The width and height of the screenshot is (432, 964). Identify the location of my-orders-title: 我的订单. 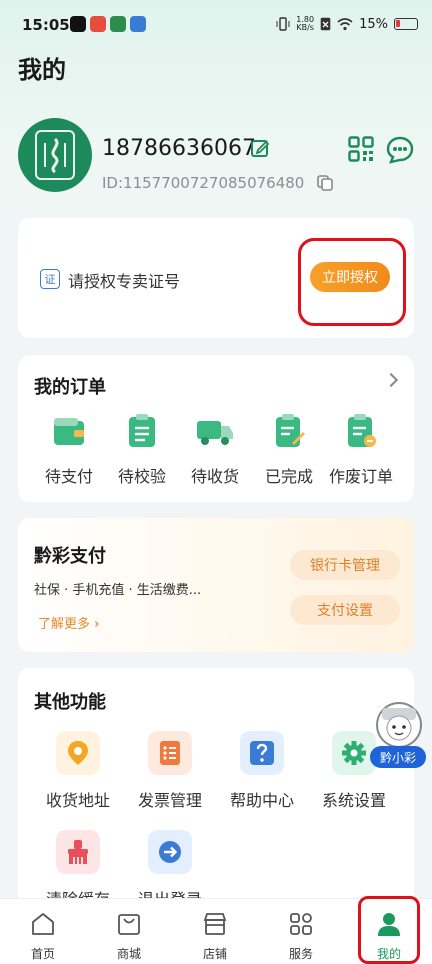
(70, 387).